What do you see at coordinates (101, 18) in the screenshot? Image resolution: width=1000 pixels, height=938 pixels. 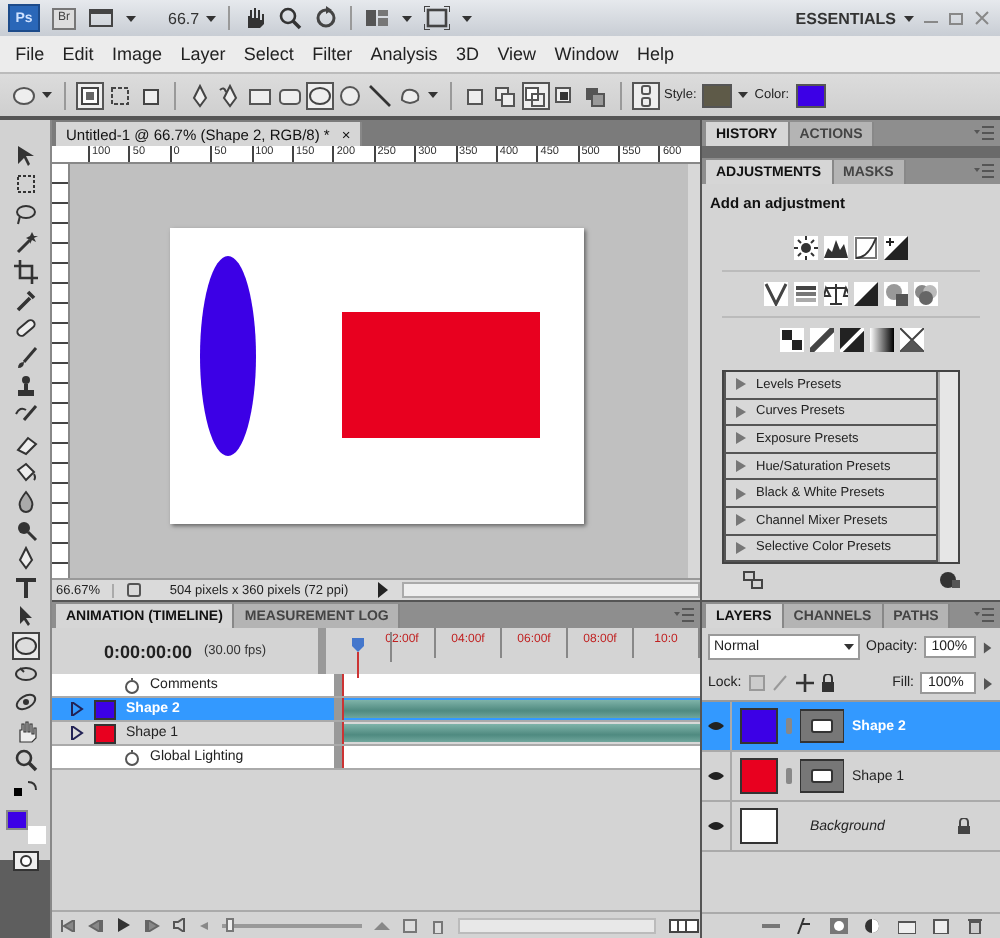 I see `screen-layout-icon` at bounding box center [101, 18].